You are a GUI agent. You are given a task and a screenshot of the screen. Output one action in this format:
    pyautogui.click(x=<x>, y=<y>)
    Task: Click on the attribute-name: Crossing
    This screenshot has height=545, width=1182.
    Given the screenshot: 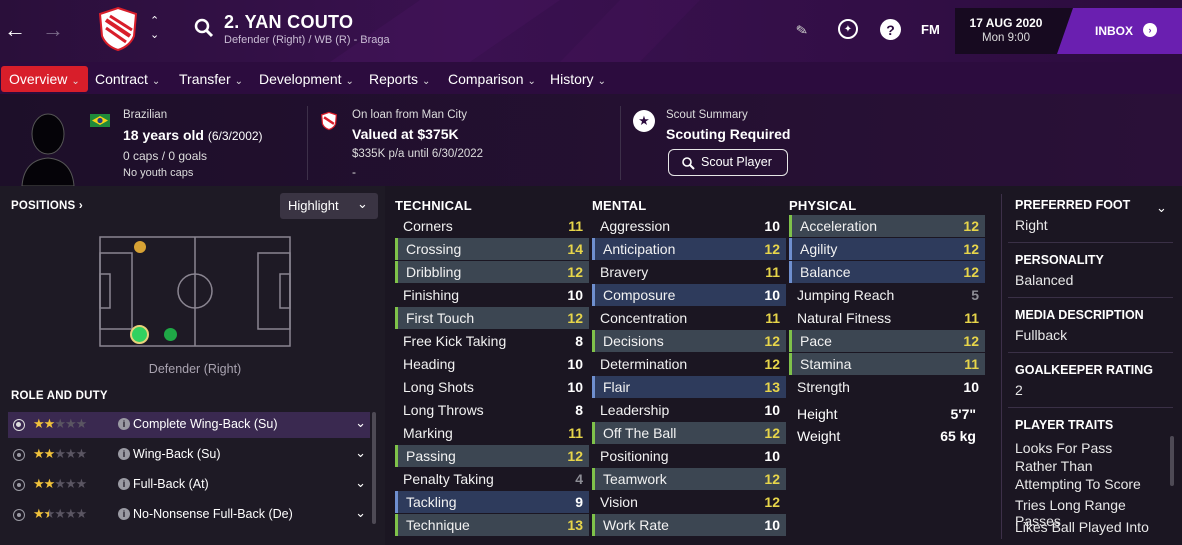 What is the action you would take?
    pyautogui.click(x=434, y=249)
    